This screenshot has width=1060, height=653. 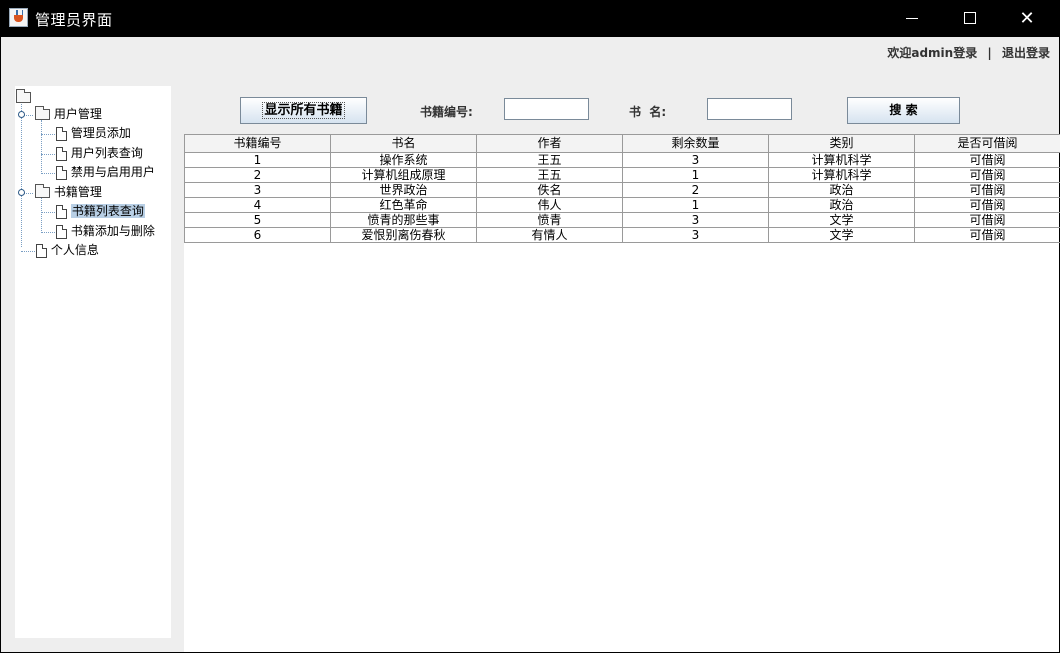 What do you see at coordinates (530, 18) in the screenshot?
I see `title-bar: 管理员界面 ✕` at bounding box center [530, 18].